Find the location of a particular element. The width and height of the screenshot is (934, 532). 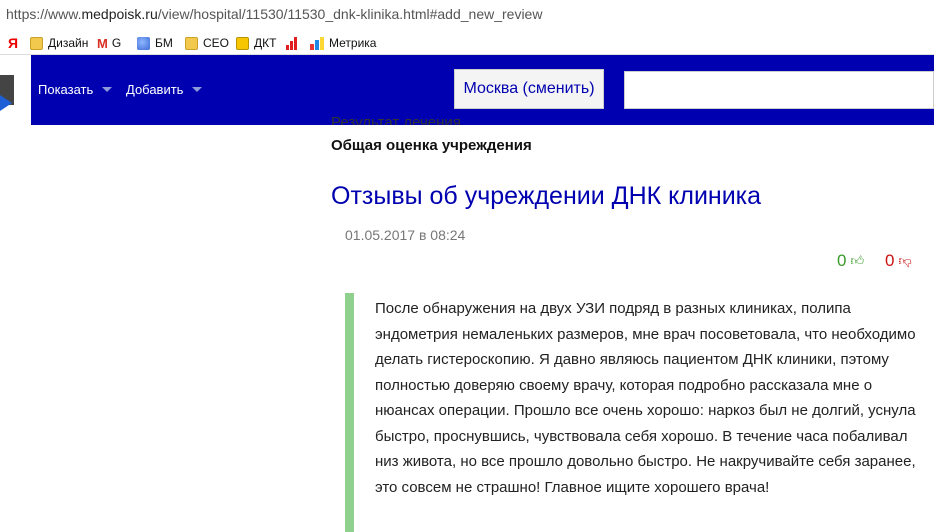

bookmark-seo: СЕО is located at coordinates (207, 43).